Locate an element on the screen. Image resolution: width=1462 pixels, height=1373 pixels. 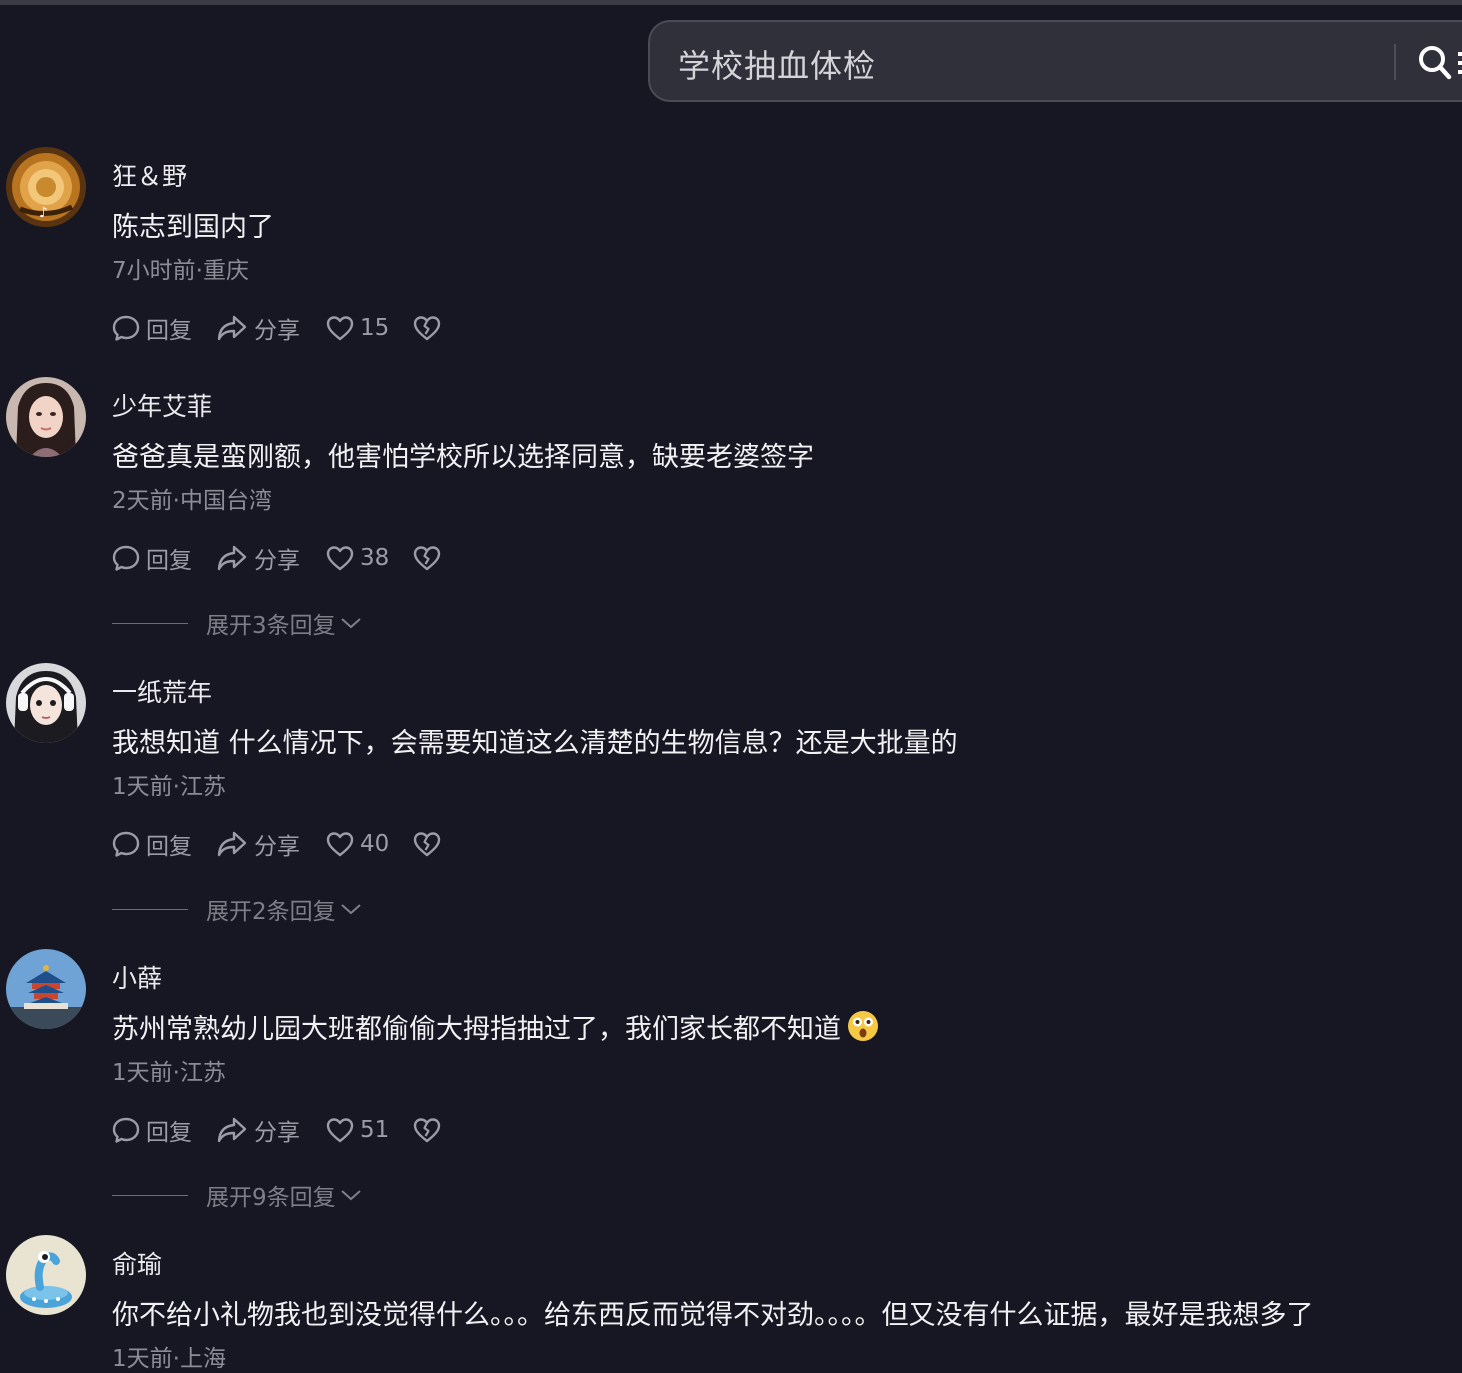
comment-username: 少年艾菲 is located at coordinates (162, 405).